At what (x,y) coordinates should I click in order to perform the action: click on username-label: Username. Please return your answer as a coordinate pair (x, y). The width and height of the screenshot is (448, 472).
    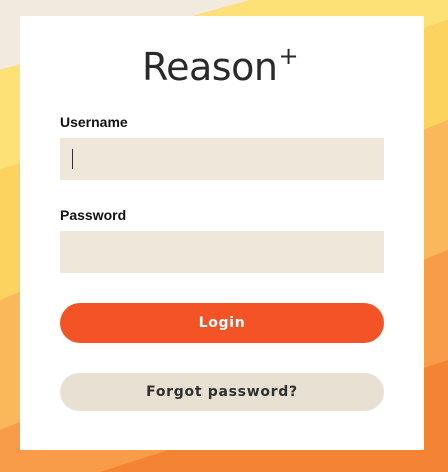
    Looking at the image, I should click on (94, 122).